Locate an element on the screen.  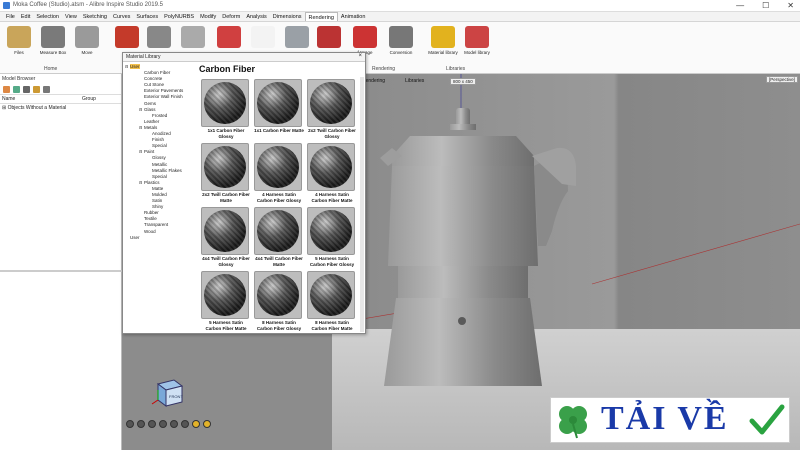
folder-icon is located at coordinates (16, 89).